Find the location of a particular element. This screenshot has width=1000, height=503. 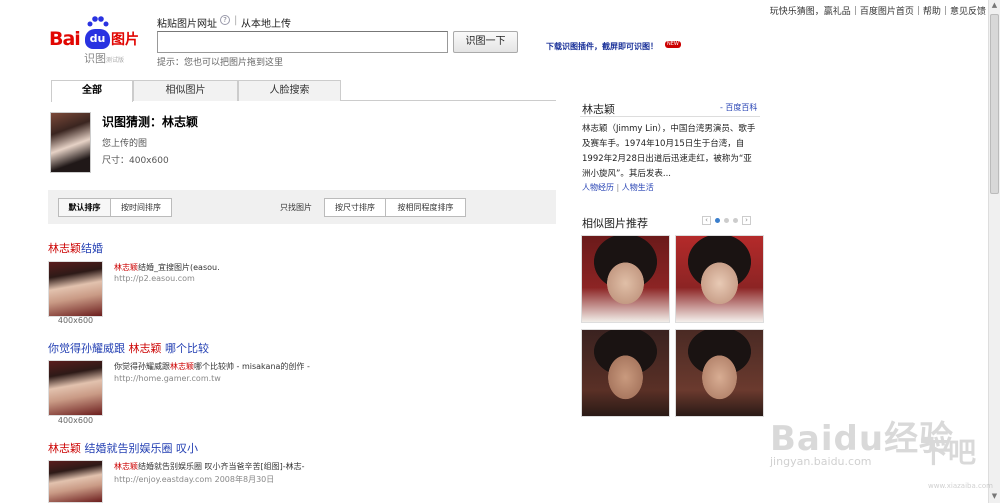

carousel-controls: ‹ › is located at coordinates (726, 220).